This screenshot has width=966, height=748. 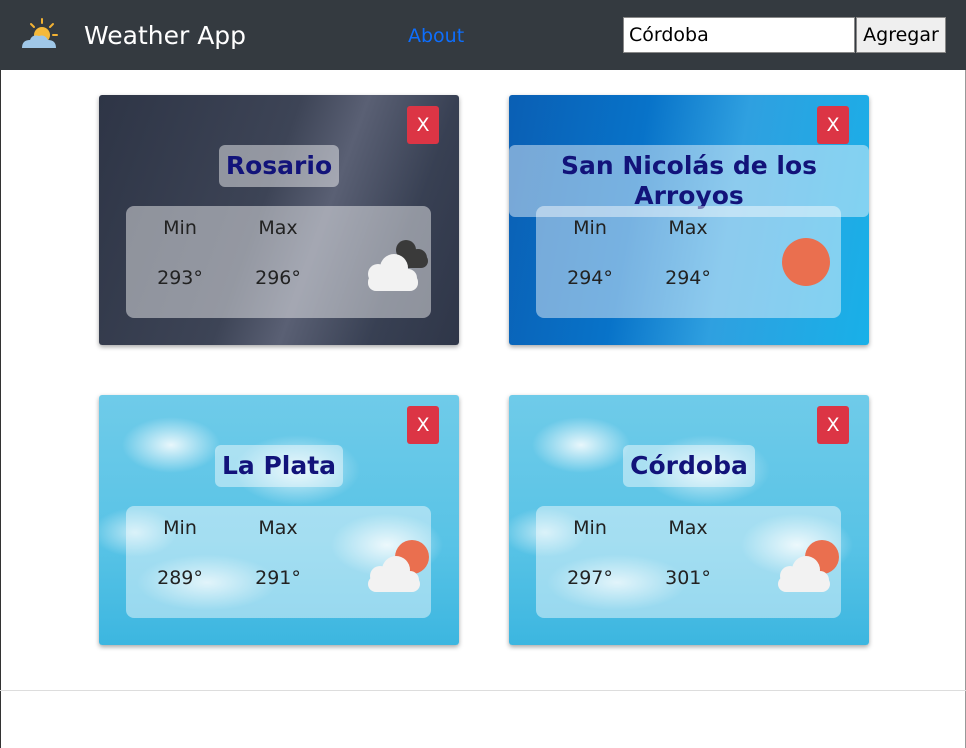 What do you see at coordinates (901, 35) in the screenshot?
I see `add-city-button: Agregar` at bounding box center [901, 35].